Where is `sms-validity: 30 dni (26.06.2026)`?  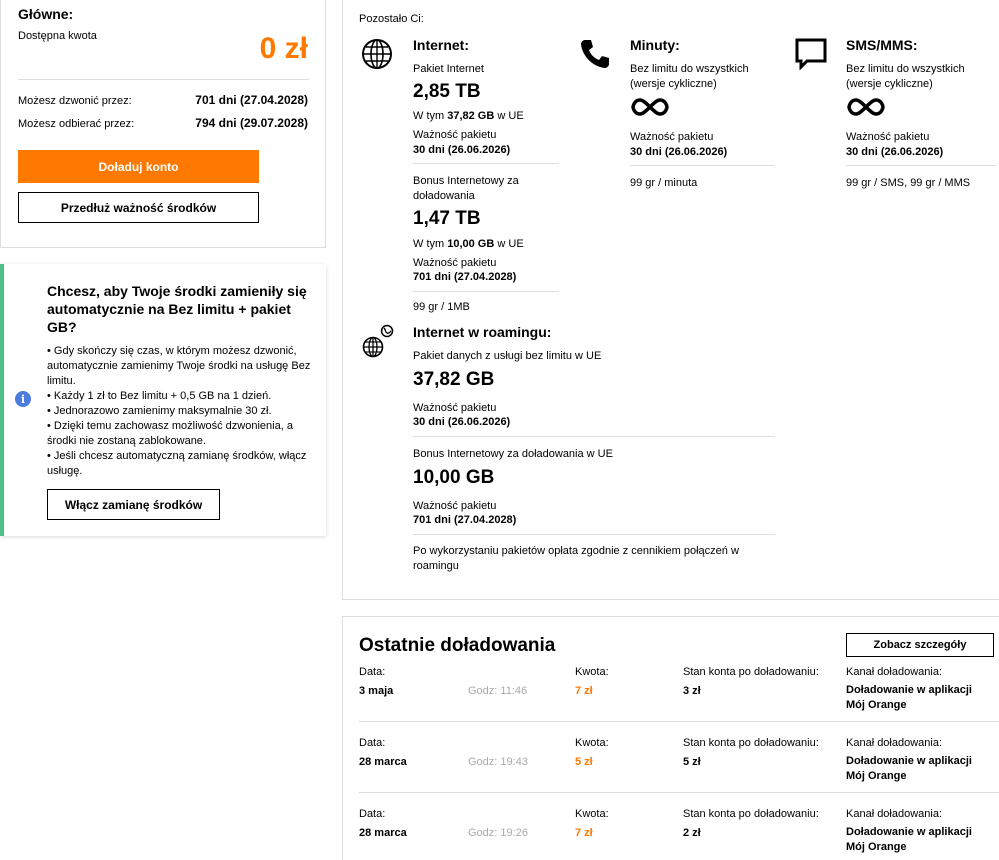 sms-validity: 30 dni (26.06.2026) is located at coordinates (895, 152).